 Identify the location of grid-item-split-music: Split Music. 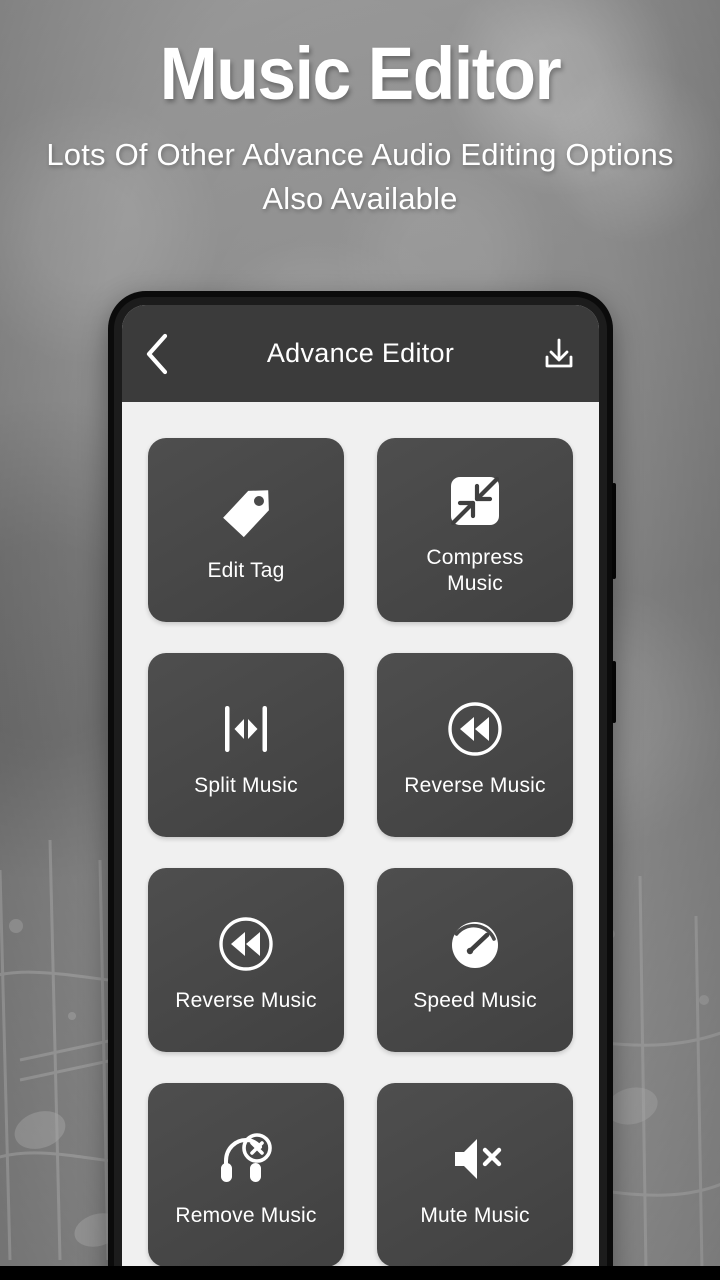
(246, 745).